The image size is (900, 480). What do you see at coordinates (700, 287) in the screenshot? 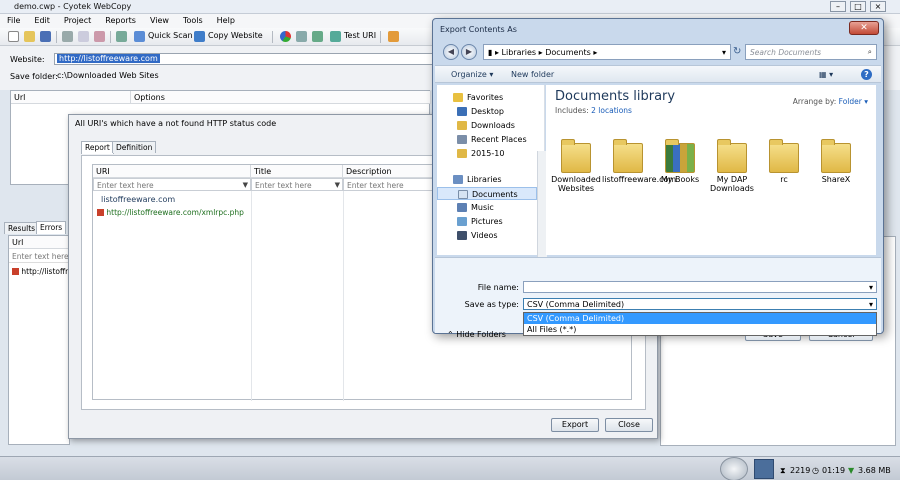
I see `file-name-input: ▾` at bounding box center [700, 287].